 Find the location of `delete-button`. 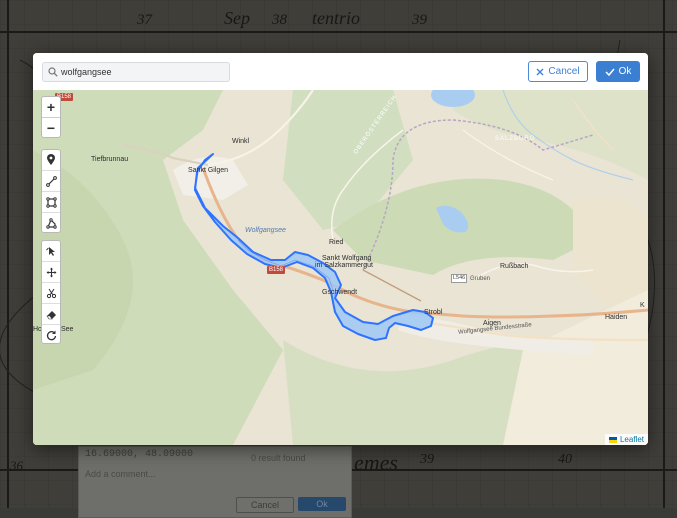

delete-button is located at coordinates (51, 313).